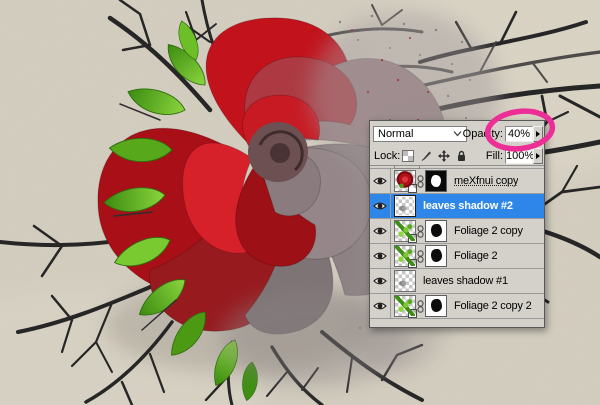 This screenshot has width=600, height=405. I want to click on layer-row: Foliage 2, so click(457, 256).